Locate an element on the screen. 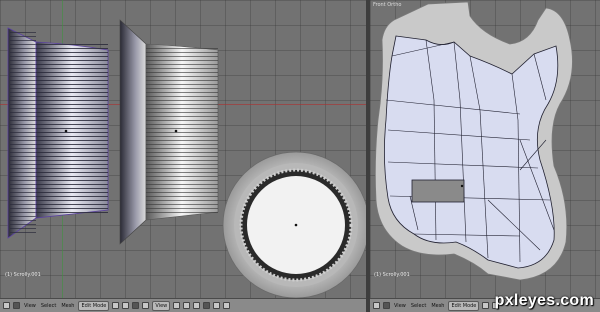 The width and height of the screenshot is (600, 312). vertex-select-icon is located at coordinates (177, 305).